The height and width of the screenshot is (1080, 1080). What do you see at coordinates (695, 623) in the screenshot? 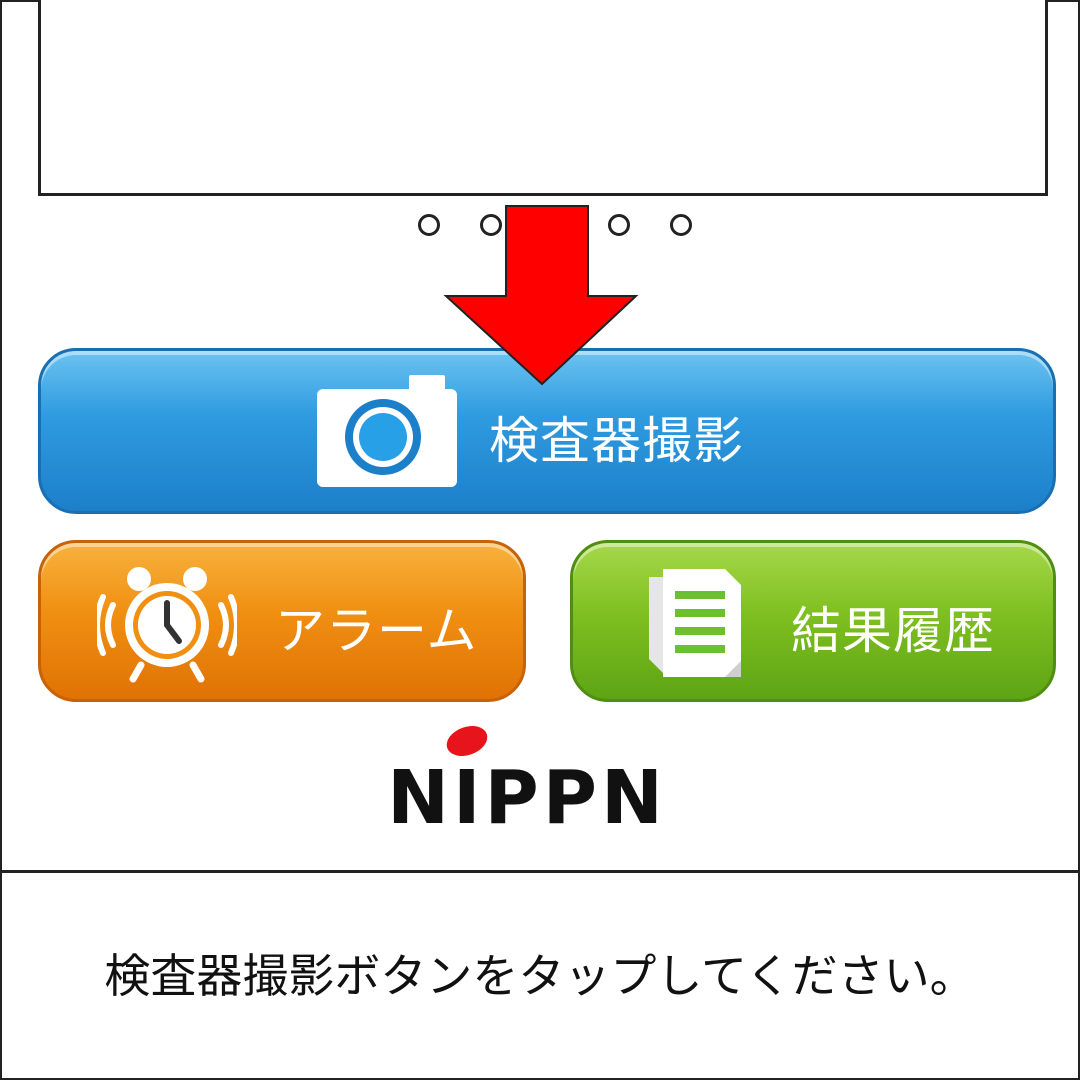
I see `document-icon` at bounding box center [695, 623].